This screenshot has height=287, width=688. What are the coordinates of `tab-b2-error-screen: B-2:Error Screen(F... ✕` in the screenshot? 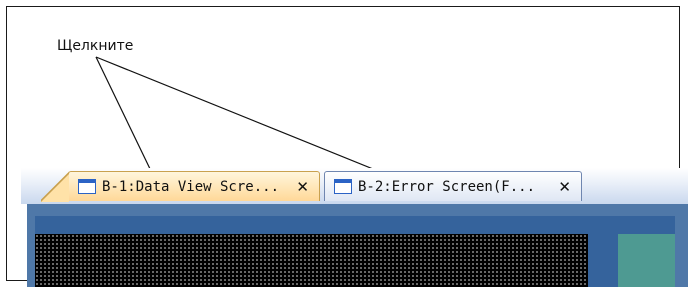 It's located at (453, 186).